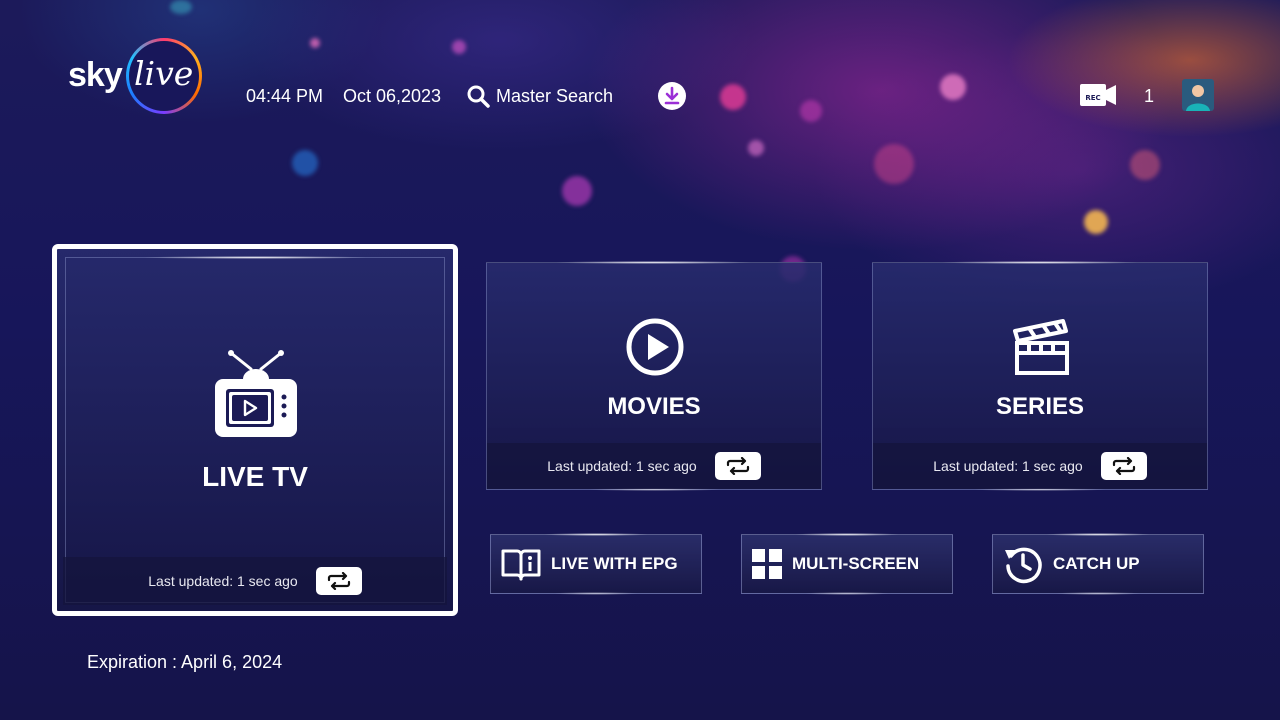  What do you see at coordinates (767, 564) in the screenshot?
I see `grid-icon` at bounding box center [767, 564].